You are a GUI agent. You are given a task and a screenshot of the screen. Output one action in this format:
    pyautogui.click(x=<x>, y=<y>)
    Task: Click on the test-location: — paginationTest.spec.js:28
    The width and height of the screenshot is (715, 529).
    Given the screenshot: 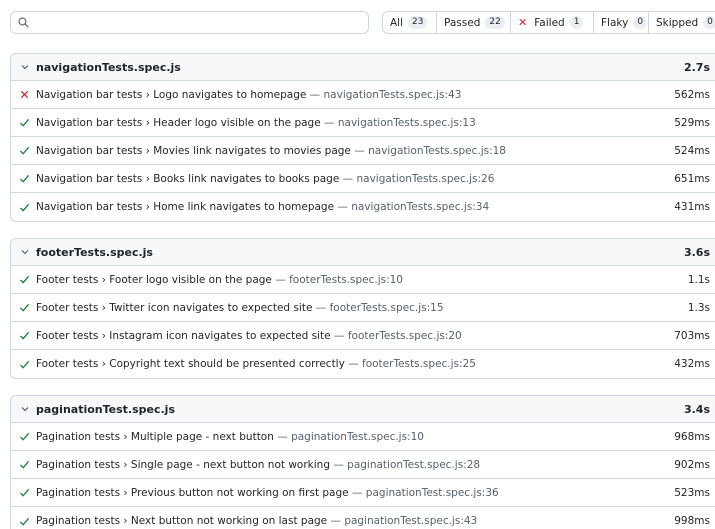 What is the action you would take?
    pyautogui.click(x=406, y=465)
    